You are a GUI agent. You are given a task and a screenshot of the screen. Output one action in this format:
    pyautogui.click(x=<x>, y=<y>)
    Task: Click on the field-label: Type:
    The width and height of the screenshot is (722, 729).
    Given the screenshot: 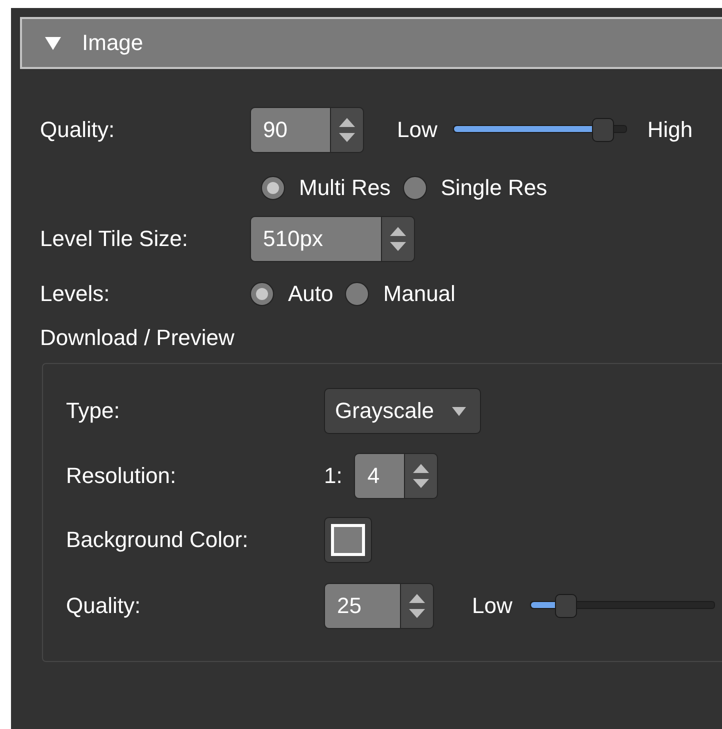 What is the action you would take?
    pyautogui.click(x=93, y=411)
    